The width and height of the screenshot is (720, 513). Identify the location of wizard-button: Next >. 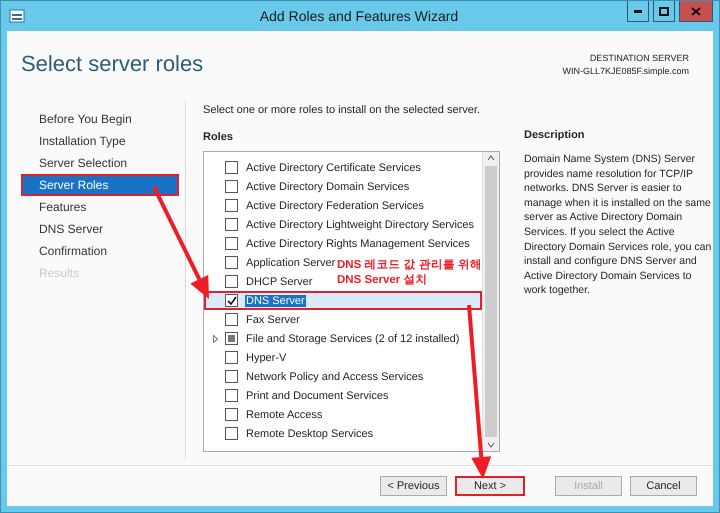
(490, 486).